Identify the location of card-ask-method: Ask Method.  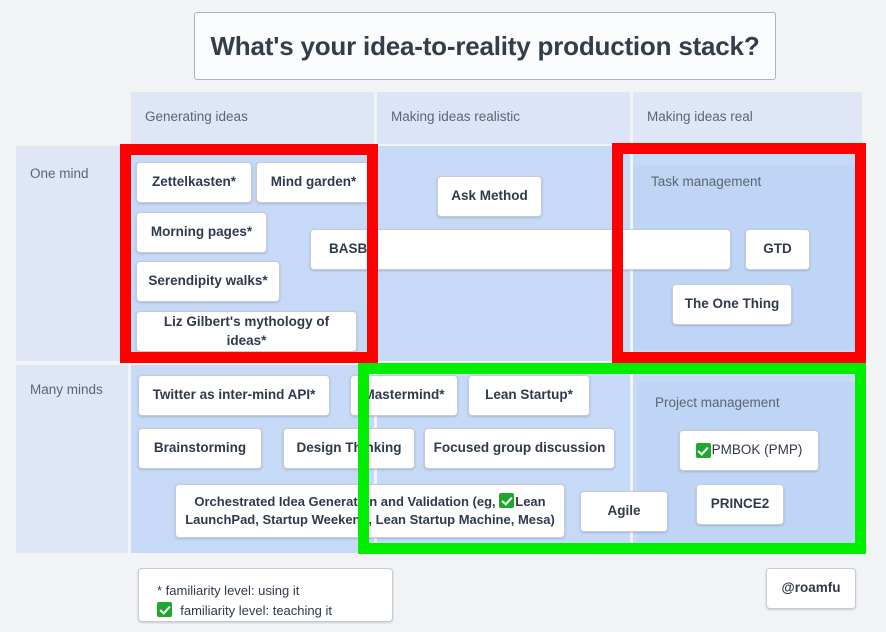
(489, 196).